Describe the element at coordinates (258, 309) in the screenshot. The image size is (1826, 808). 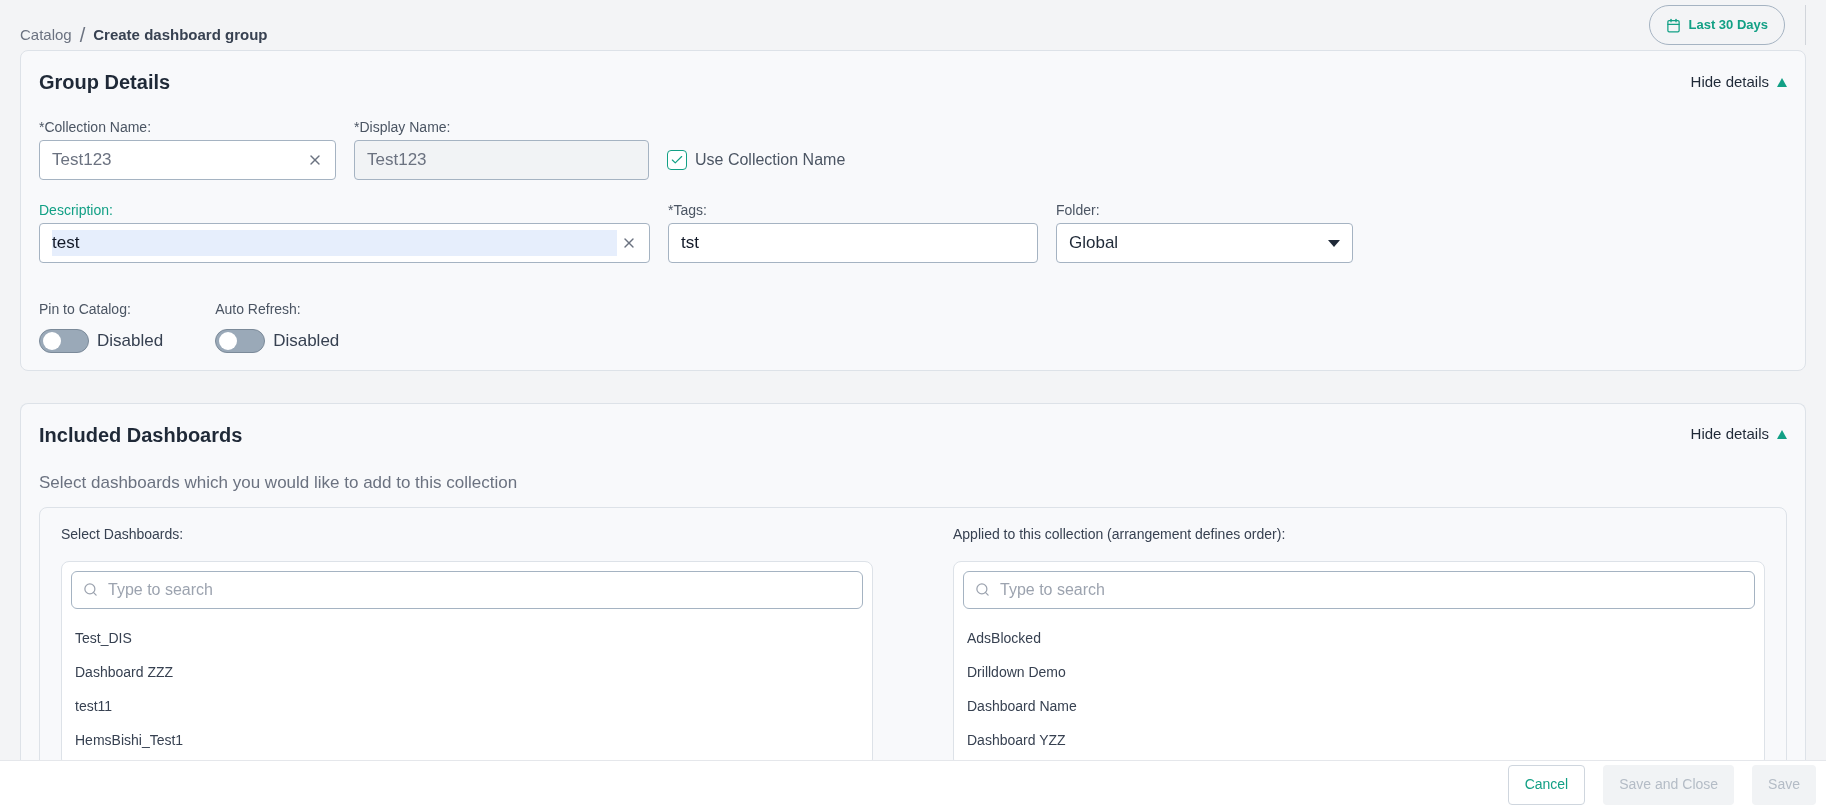
I see `switch-label: Auto Refresh:` at that location.